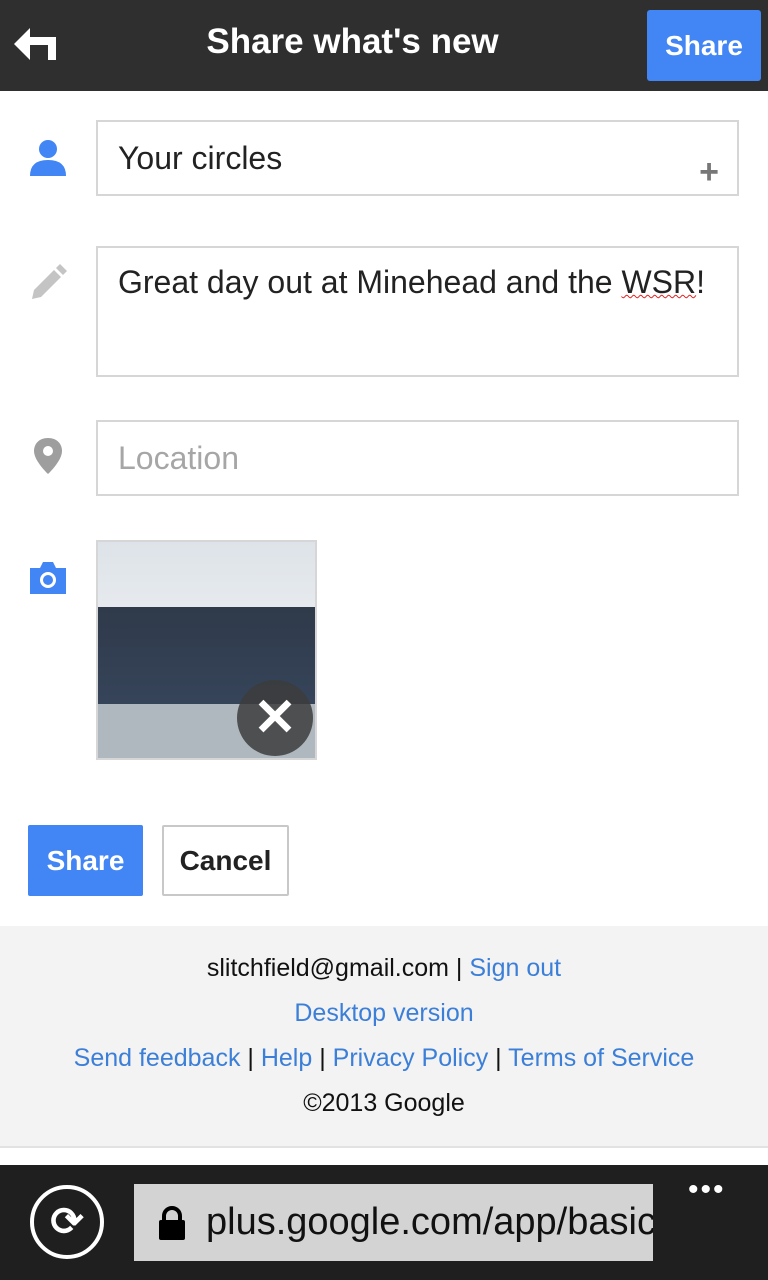 The width and height of the screenshot is (768, 1280). What do you see at coordinates (85, 860) in the screenshot?
I see `share-button: Share` at bounding box center [85, 860].